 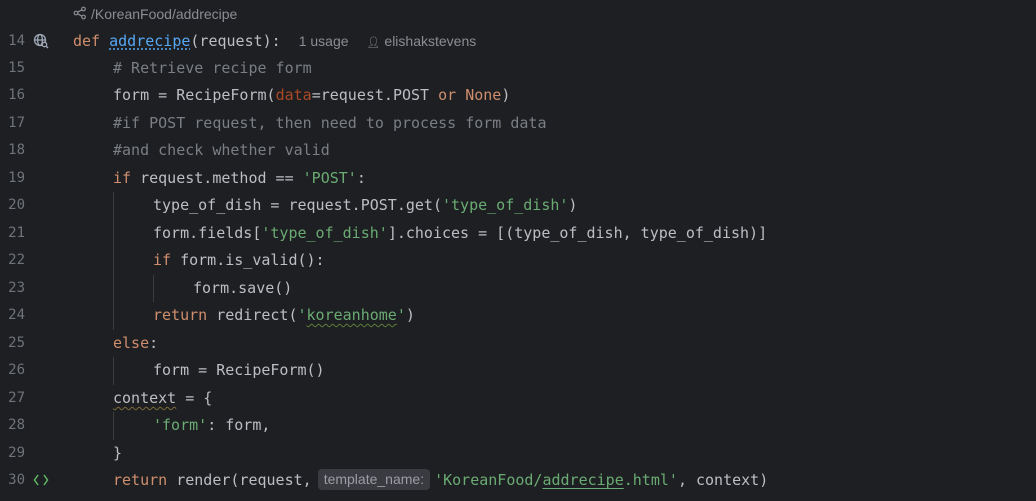 I want to click on code-line-24: return redirect('koreanhome'), so click(x=284, y=316).